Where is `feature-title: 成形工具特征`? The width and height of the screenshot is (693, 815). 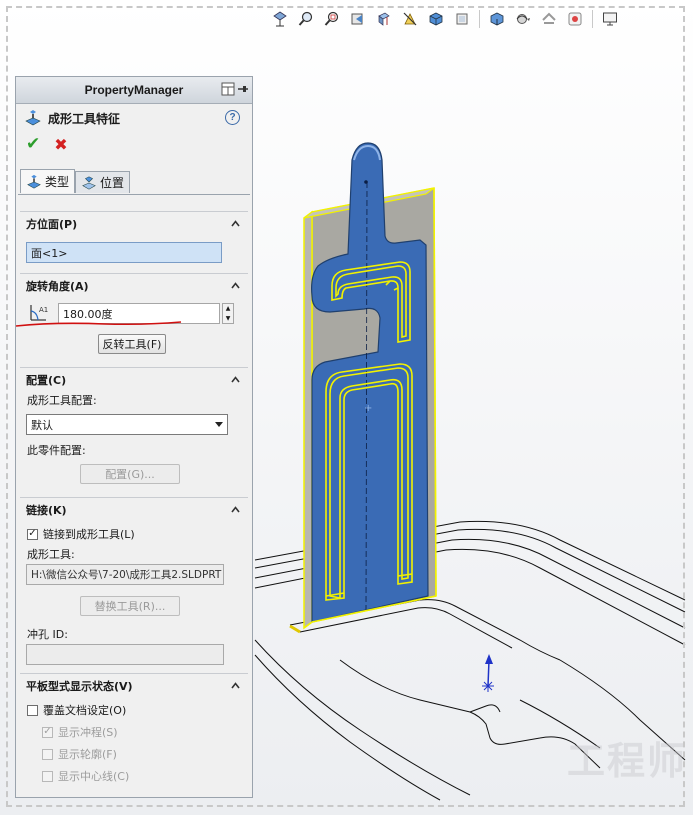 feature-title: 成形工具特征 is located at coordinates (84, 118).